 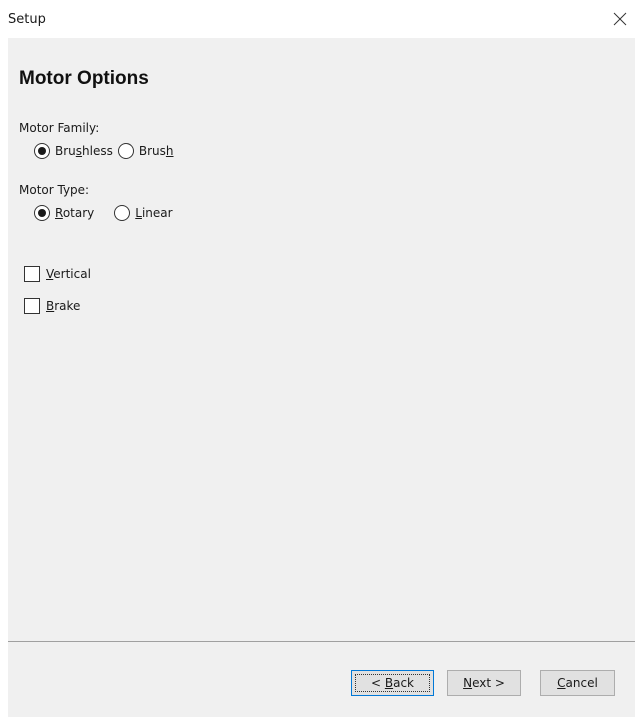 What do you see at coordinates (84, 78) in the screenshot?
I see `page-title: Motor Options` at bounding box center [84, 78].